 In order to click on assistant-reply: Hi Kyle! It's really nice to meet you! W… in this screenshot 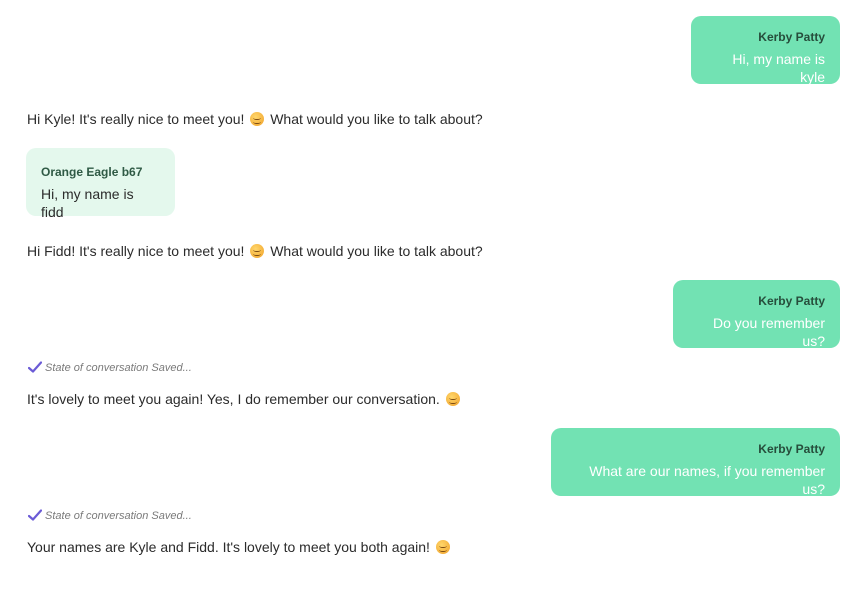, I will do `click(255, 119)`.